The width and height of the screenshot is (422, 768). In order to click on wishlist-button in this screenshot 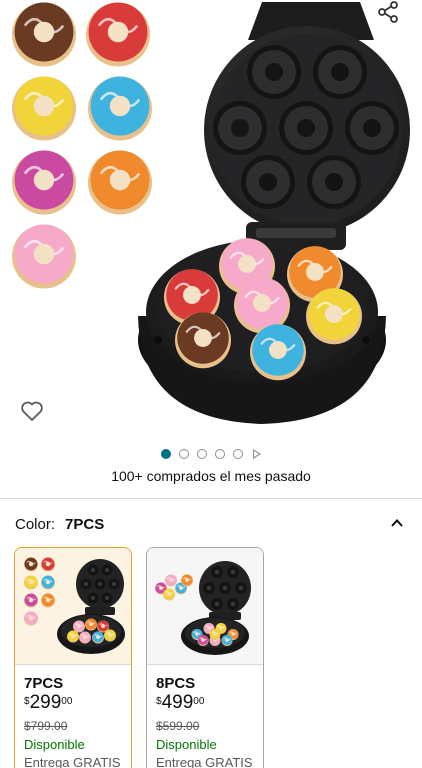, I will do `click(35, 414)`.